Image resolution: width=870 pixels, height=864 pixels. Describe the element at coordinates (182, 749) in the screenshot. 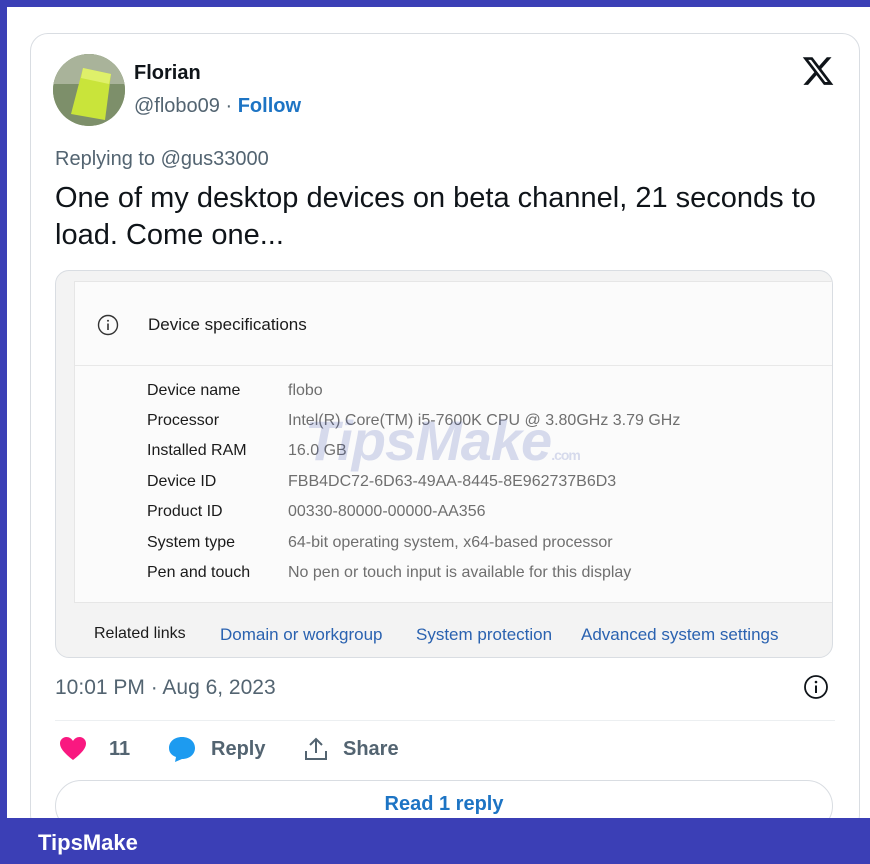

I see `reply-bubble-icon` at that location.